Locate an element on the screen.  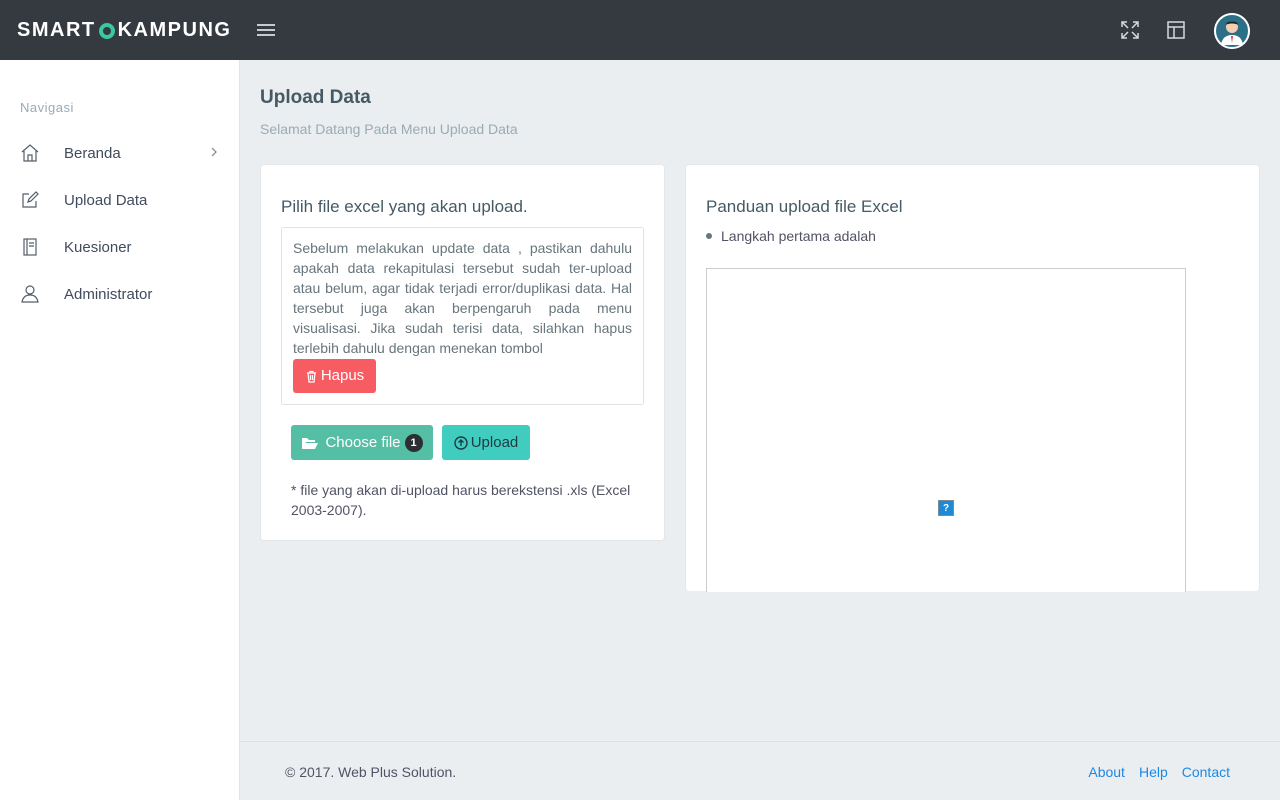
choose-file-label: Choose file is located at coordinates (363, 442).